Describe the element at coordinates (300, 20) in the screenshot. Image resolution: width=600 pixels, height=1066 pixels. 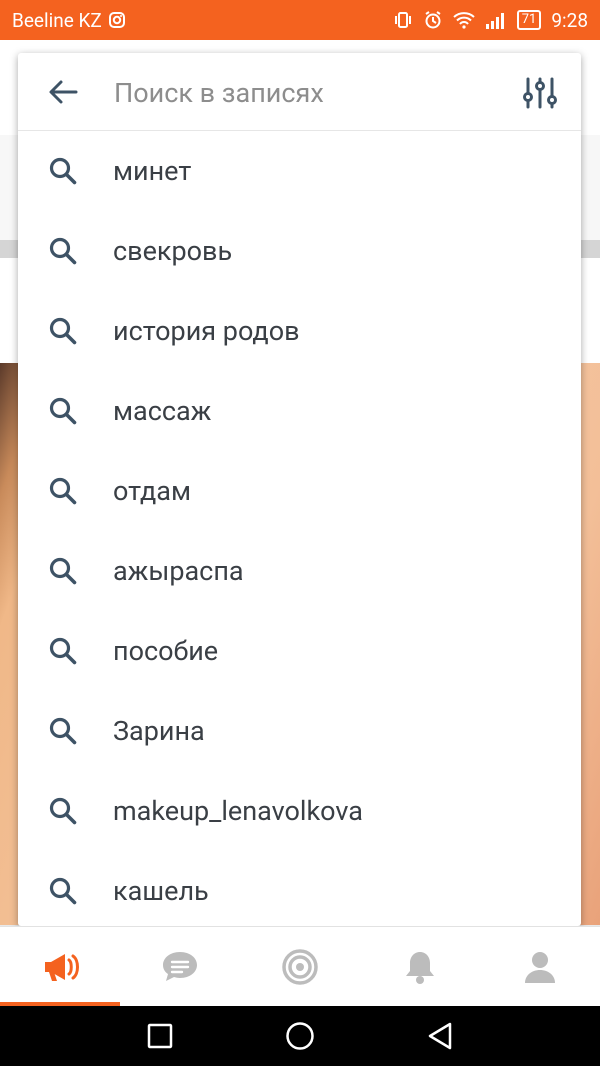
I see `status-bar: Beeline KZ 71 9:28` at that location.